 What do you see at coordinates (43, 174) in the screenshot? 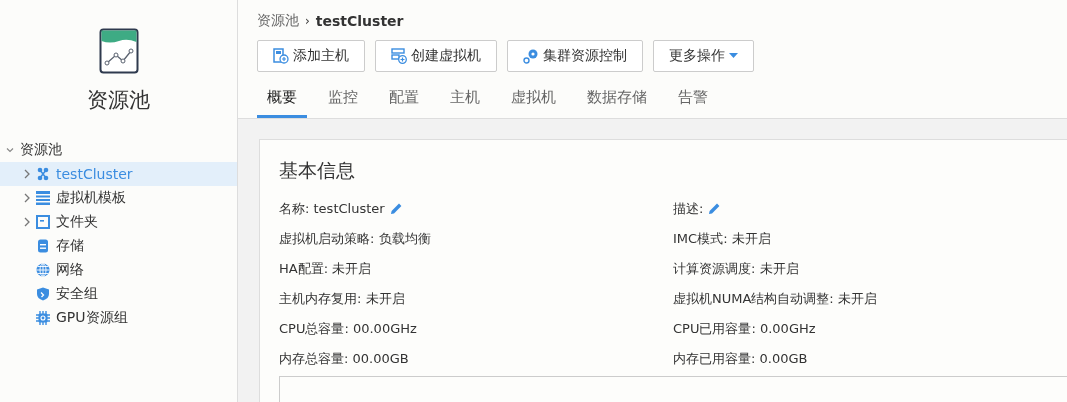
I see `cluster-icon` at bounding box center [43, 174].